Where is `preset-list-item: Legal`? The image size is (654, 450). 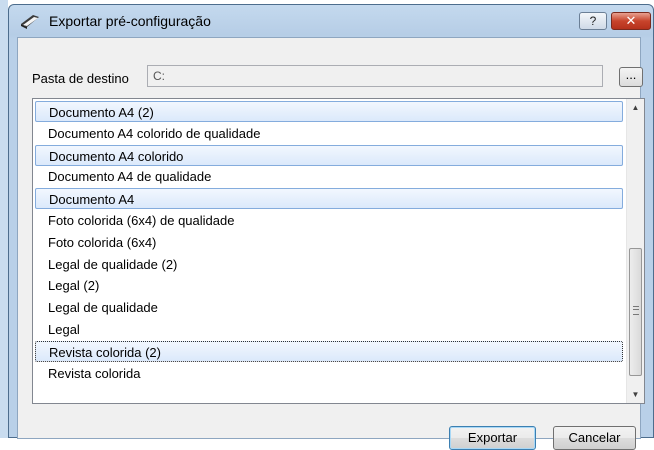
preset-list-item: Legal is located at coordinates (329, 329).